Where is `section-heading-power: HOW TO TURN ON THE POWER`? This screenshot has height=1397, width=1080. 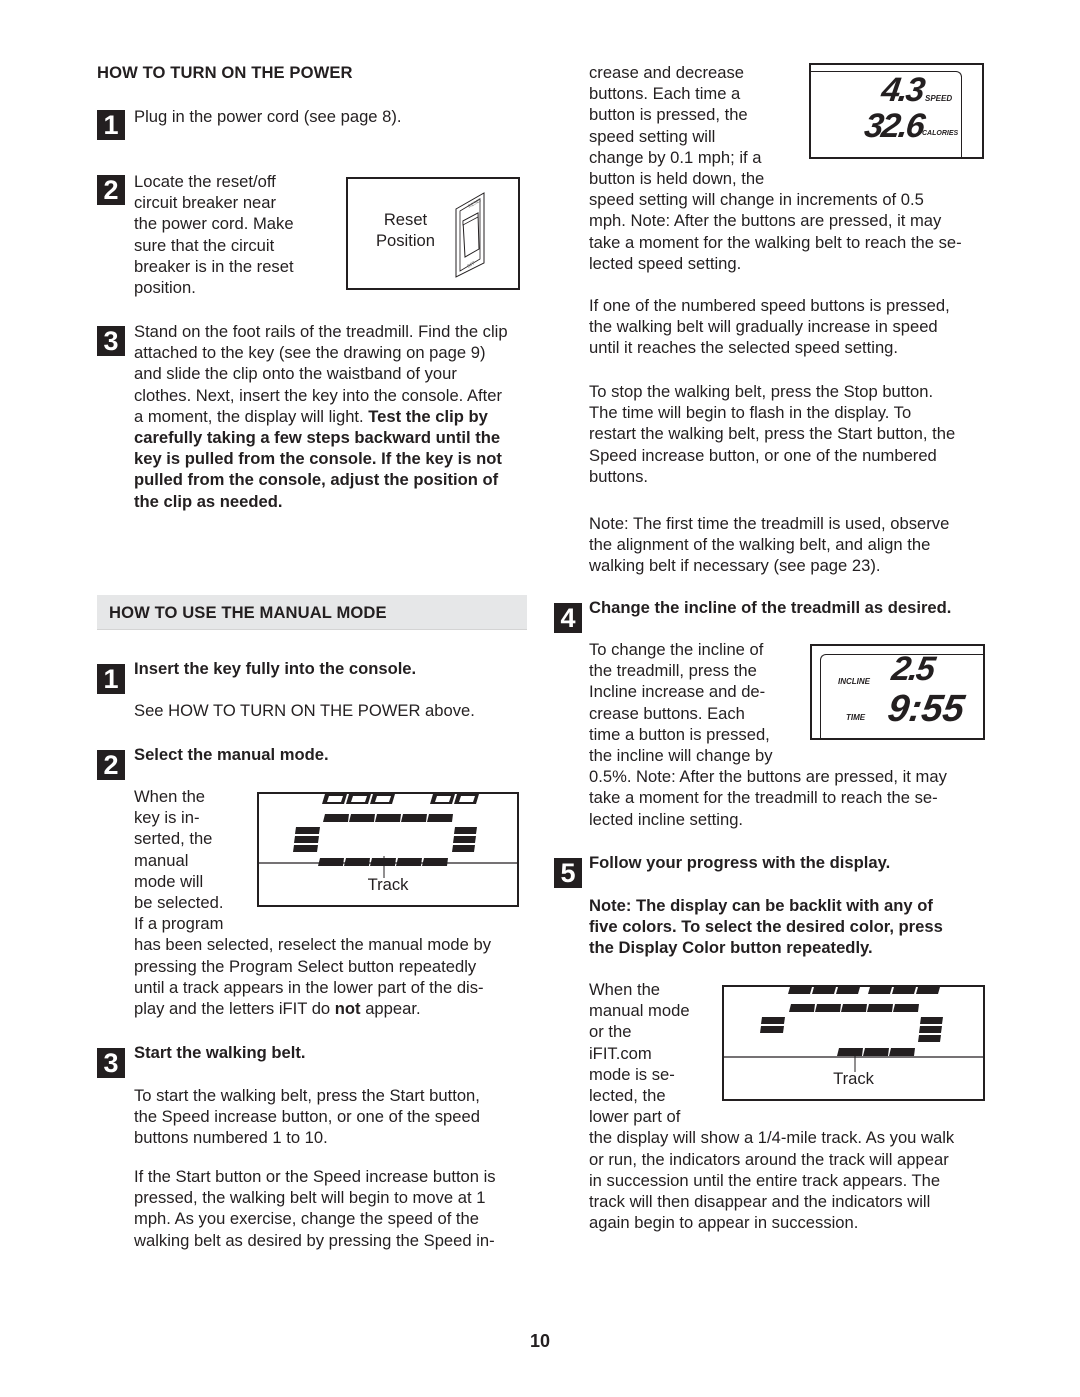
section-heading-power: HOW TO TURN ON THE POWER is located at coordinates (225, 72).